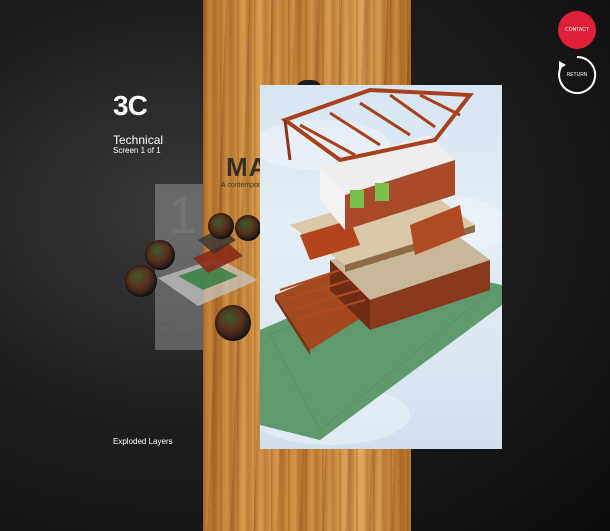  I want to click on screen-counter: Screen 1 of 1, so click(137, 150).